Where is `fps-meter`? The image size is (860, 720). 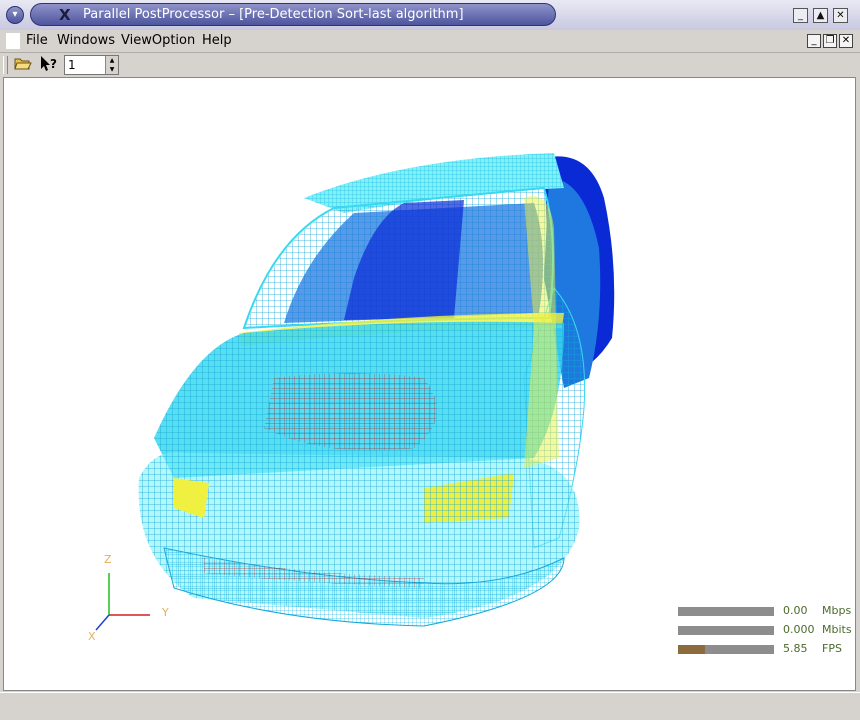 fps-meter is located at coordinates (726, 649).